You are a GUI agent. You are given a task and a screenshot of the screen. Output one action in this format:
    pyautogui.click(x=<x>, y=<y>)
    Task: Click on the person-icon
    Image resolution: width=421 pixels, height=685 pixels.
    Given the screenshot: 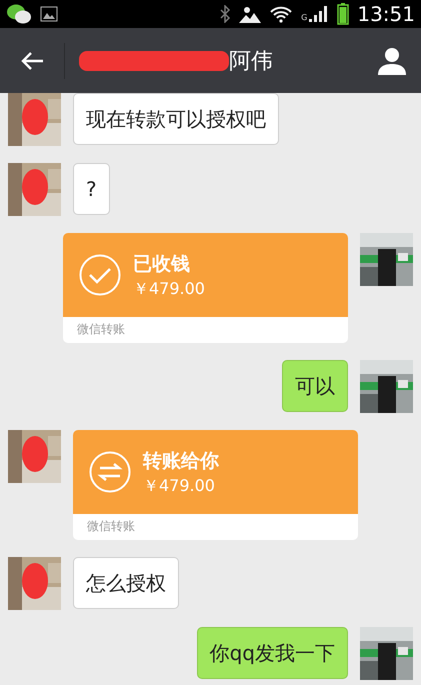 What is the action you would take?
    pyautogui.click(x=392, y=61)
    